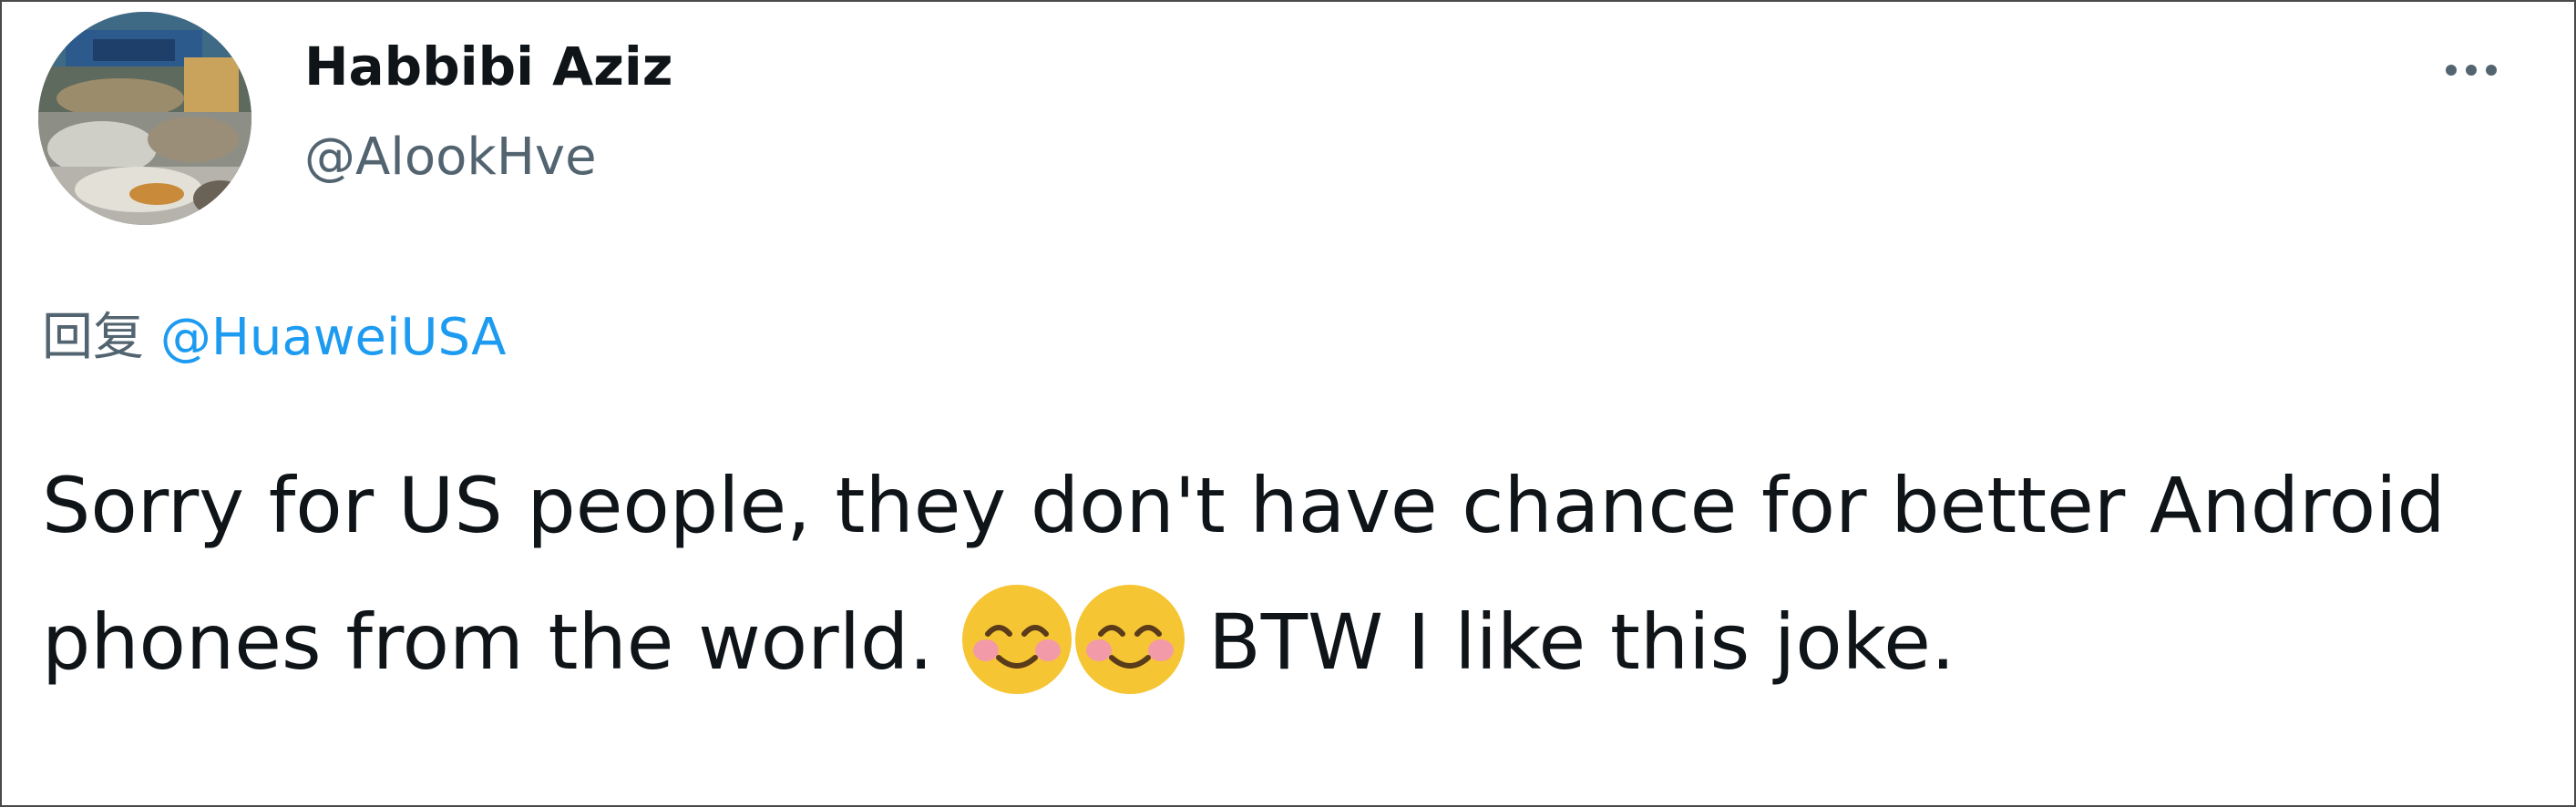 This screenshot has height=807, width=2576. What do you see at coordinates (333, 337) in the screenshot?
I see `reply-target-link: @HuaweiUSA` at bounding box center [333, 337].